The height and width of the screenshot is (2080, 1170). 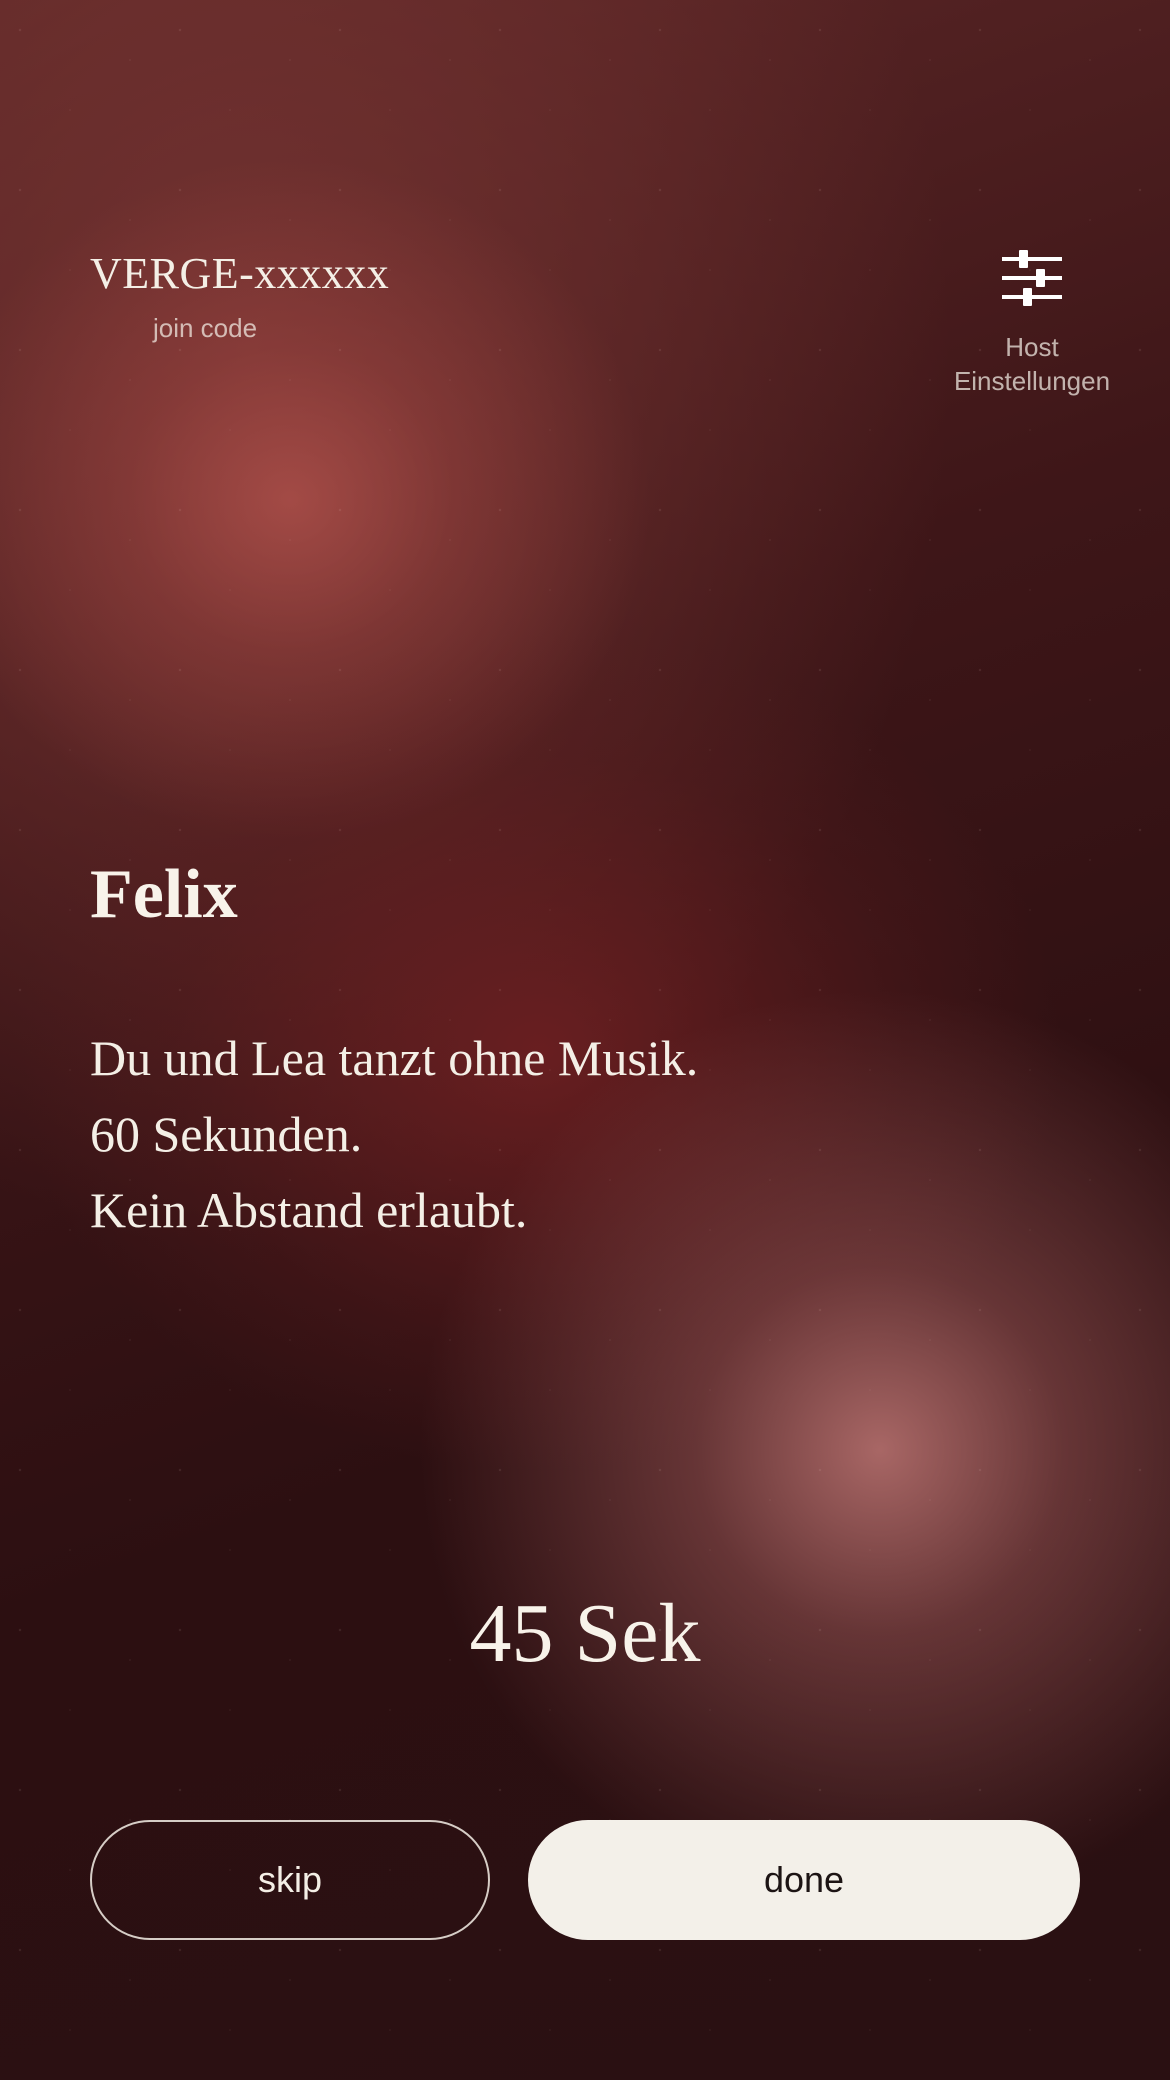 I want to click on player-name: Felix, so click(x=164, y=894).